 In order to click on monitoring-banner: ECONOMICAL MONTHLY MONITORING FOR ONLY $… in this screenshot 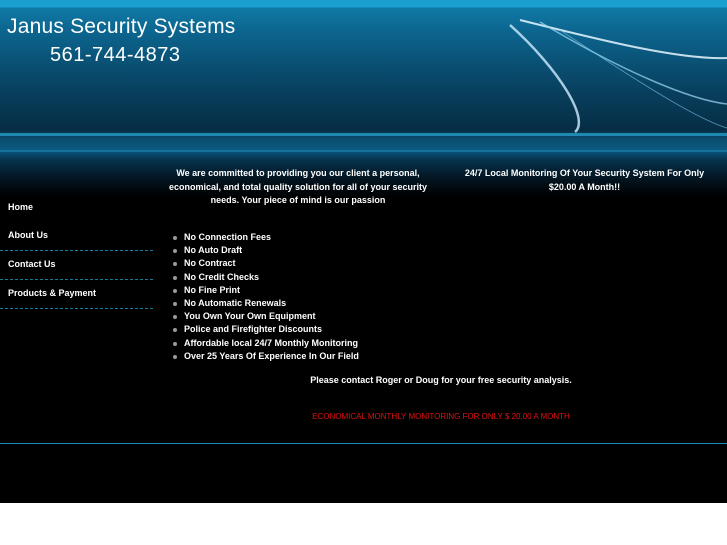, I will do `click(441, 416)`.